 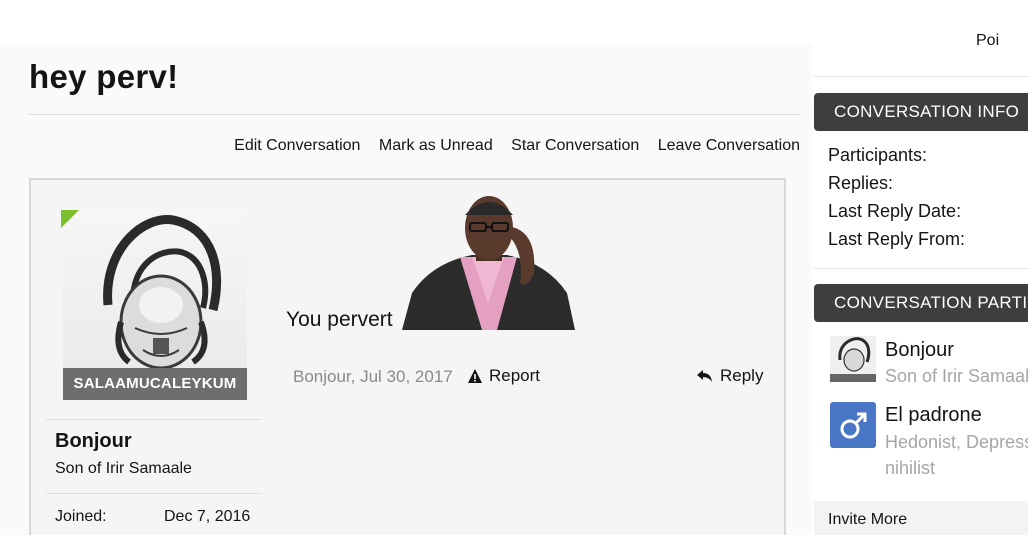 I want to click on participant-avatar-bonjour, so click(x=853, y=359).